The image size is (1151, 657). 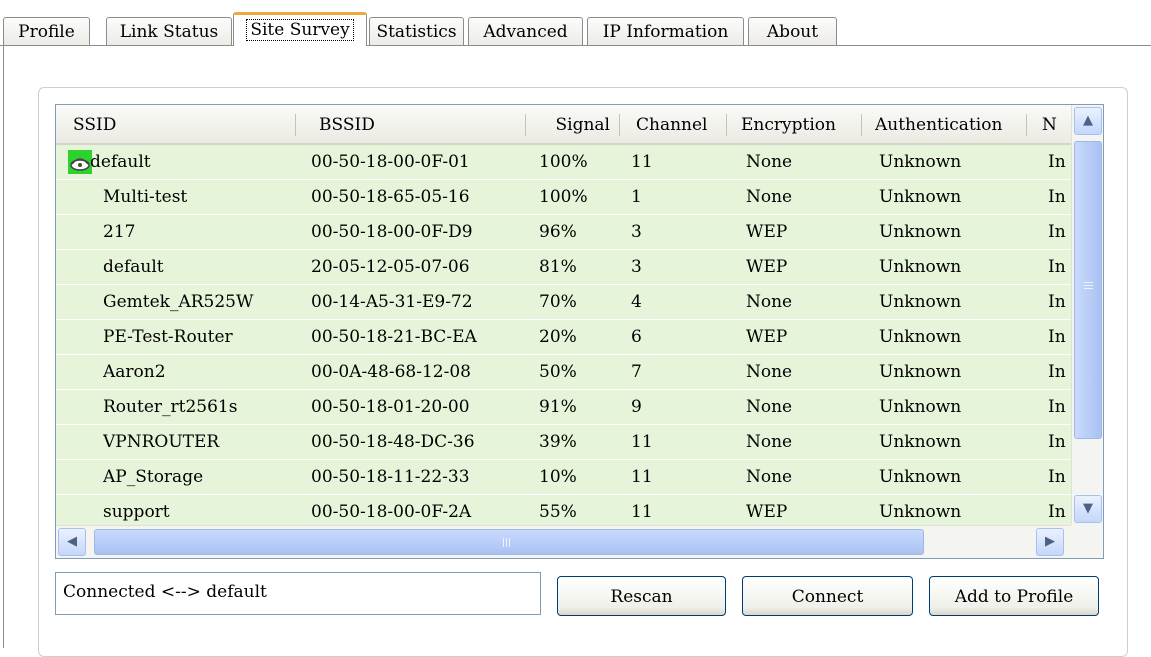 I want to click on column-header-encryption: Encryption, so click(x=798, y=124).